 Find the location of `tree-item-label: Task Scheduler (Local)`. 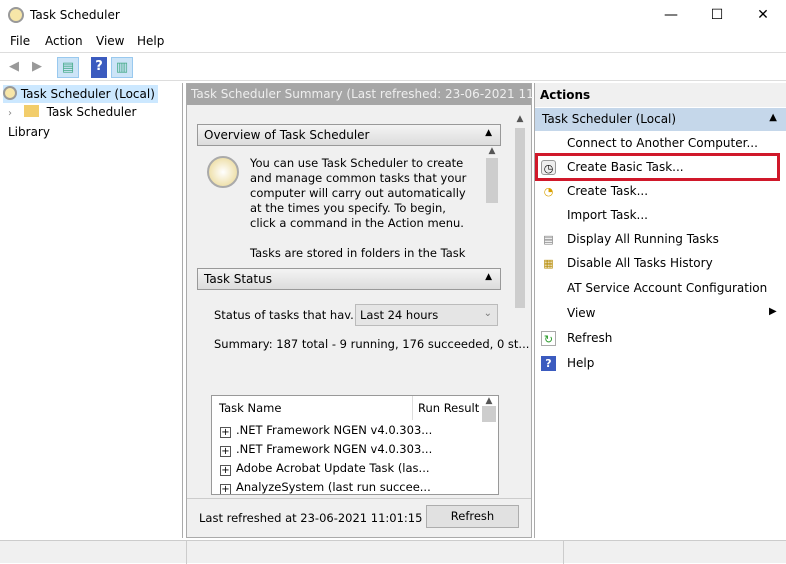

tree-item-label: Task Scheduler (Local) is located at coordinates (87, 94).